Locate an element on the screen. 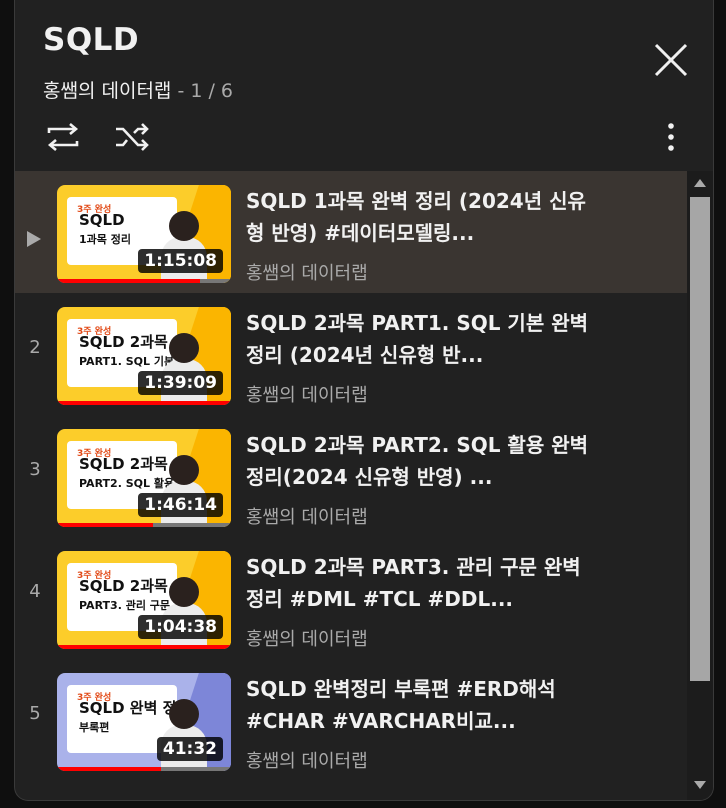 The image size is (726, 808). video-duration: 1:15:08 is located at coordinates (180, 261).